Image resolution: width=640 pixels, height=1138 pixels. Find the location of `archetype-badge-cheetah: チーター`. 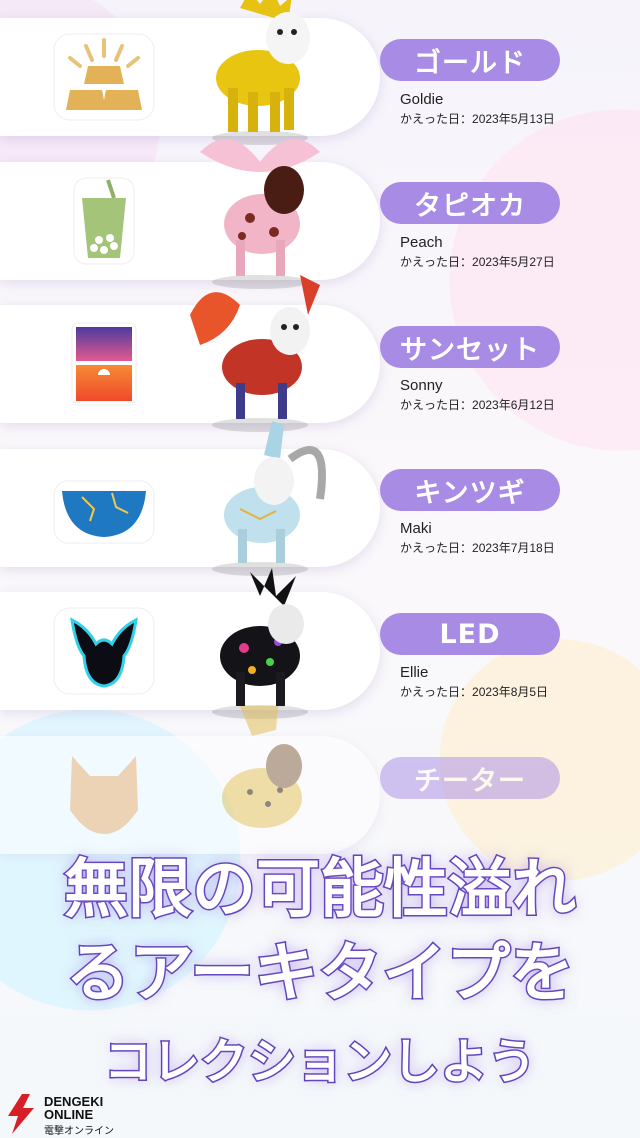

archetype-badge-cheetah: チーター is located at coordinates (470, 778).